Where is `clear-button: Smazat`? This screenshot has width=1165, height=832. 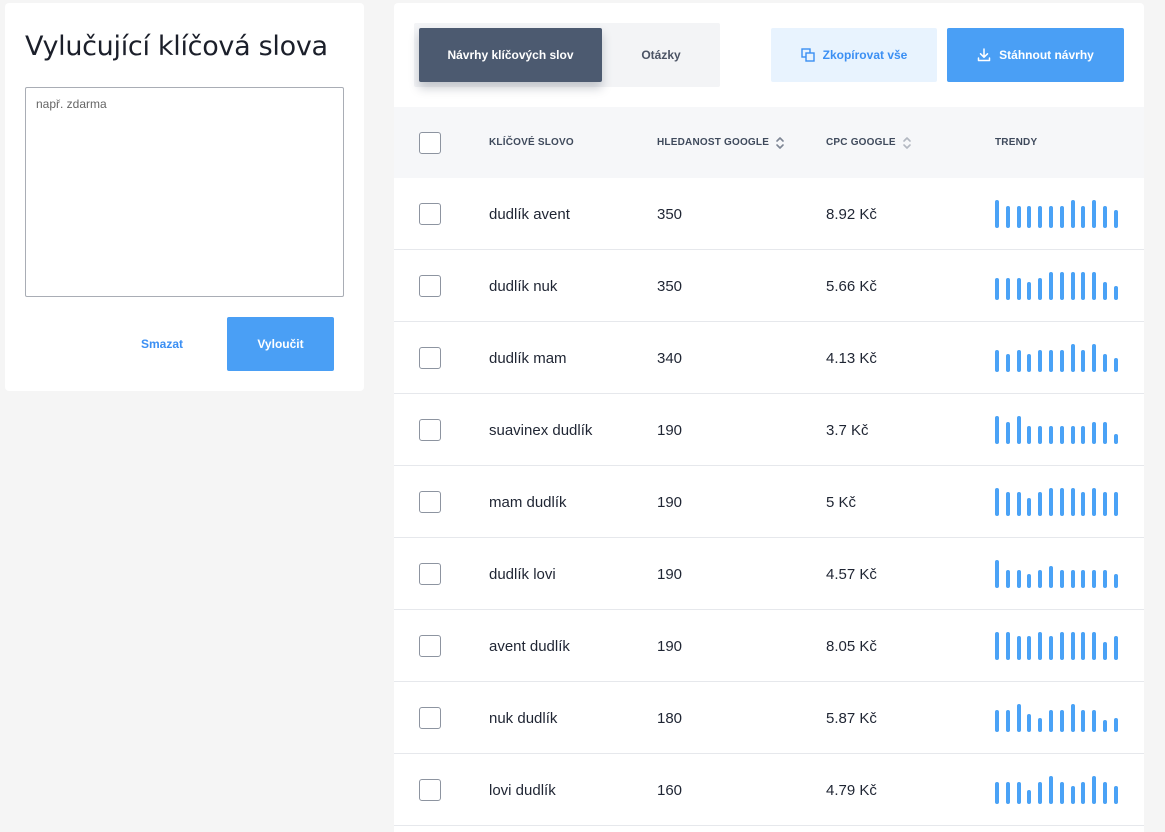 clear-button: Smazat is located at coordinates (162, 344).